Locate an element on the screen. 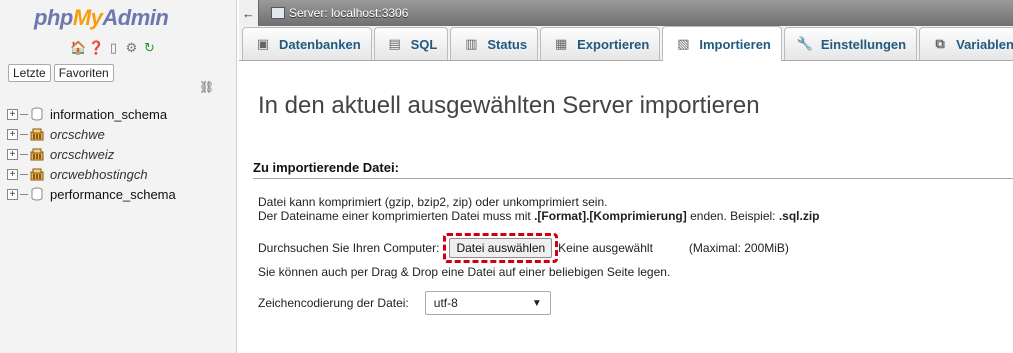  tab-einstellungen: 🔧 Einstellungen is located at coordinates (850, 43).